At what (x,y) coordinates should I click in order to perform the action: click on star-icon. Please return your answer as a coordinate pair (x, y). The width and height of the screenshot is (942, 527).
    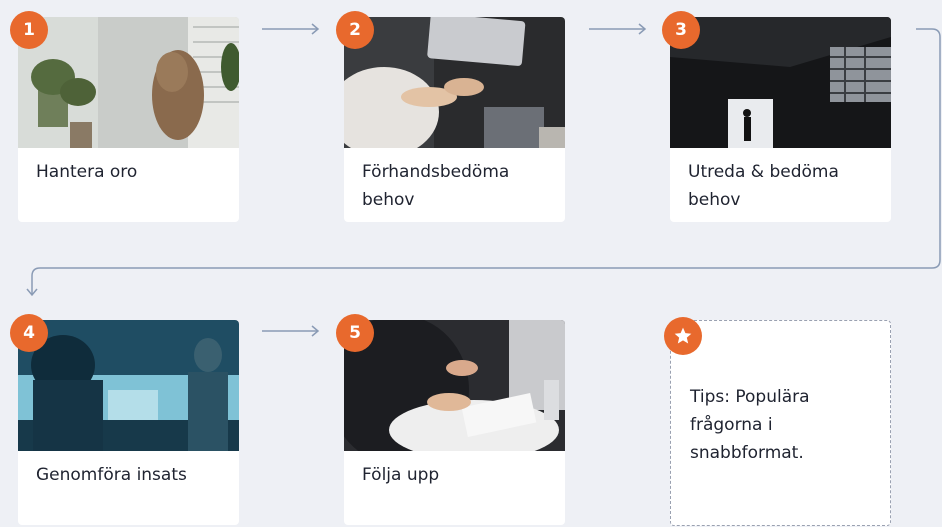
    Looking at the image, I should click on (683, 336).